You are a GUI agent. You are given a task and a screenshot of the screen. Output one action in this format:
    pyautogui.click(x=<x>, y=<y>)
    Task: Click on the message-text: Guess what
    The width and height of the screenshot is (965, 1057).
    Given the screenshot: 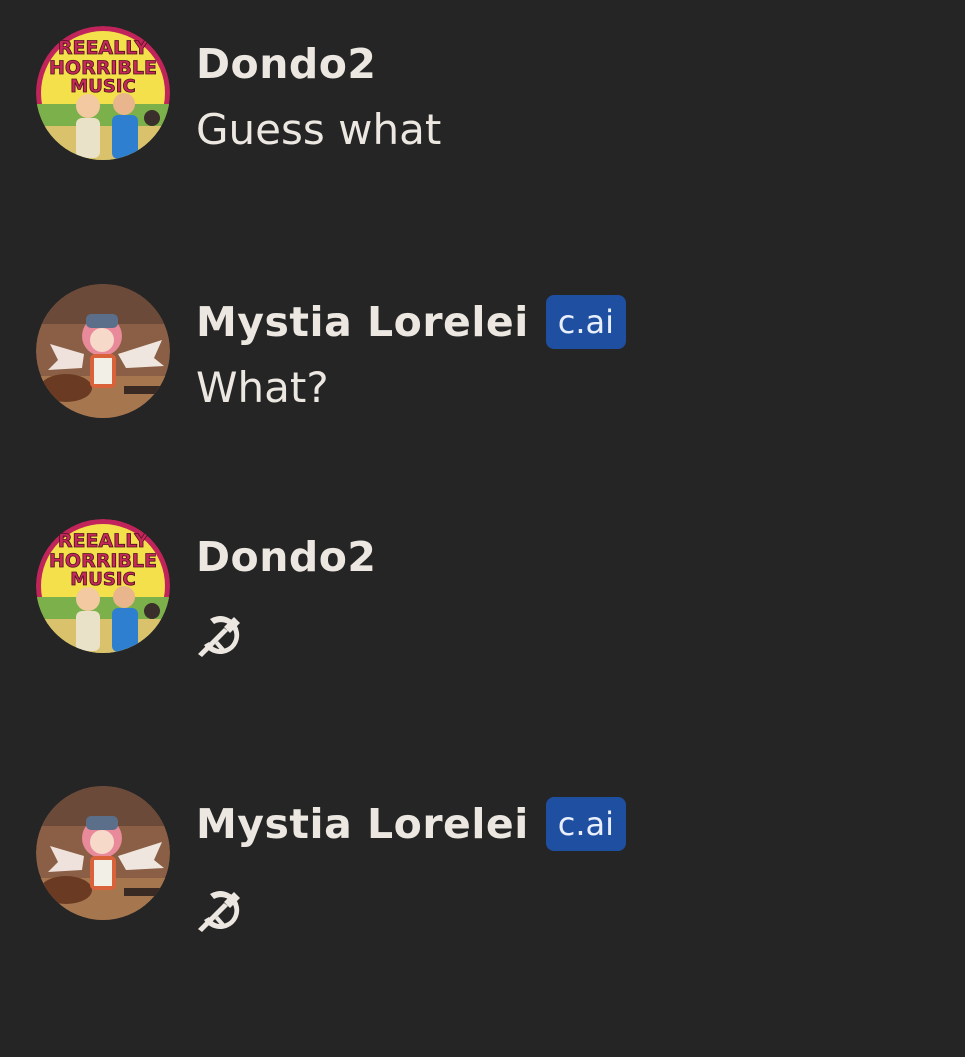 What is the action you would take?
    pyautogui.click(x=319, y=129)
    